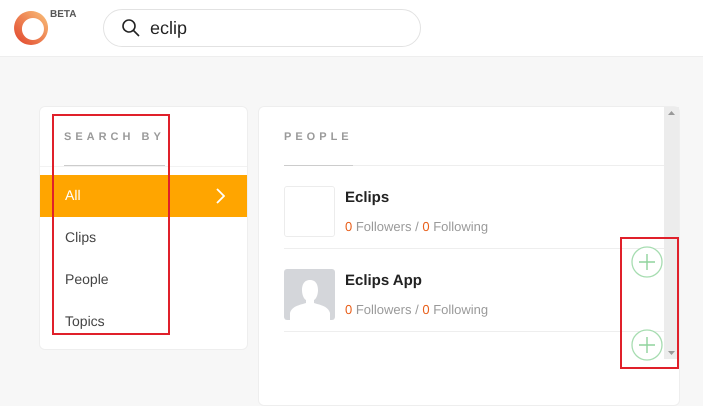 This screenshot has height=406, width=703. What do you see at coordinates (416, 197) in the screenshot?
I see `person-name: Eclips` at bounding box center [416, 197].